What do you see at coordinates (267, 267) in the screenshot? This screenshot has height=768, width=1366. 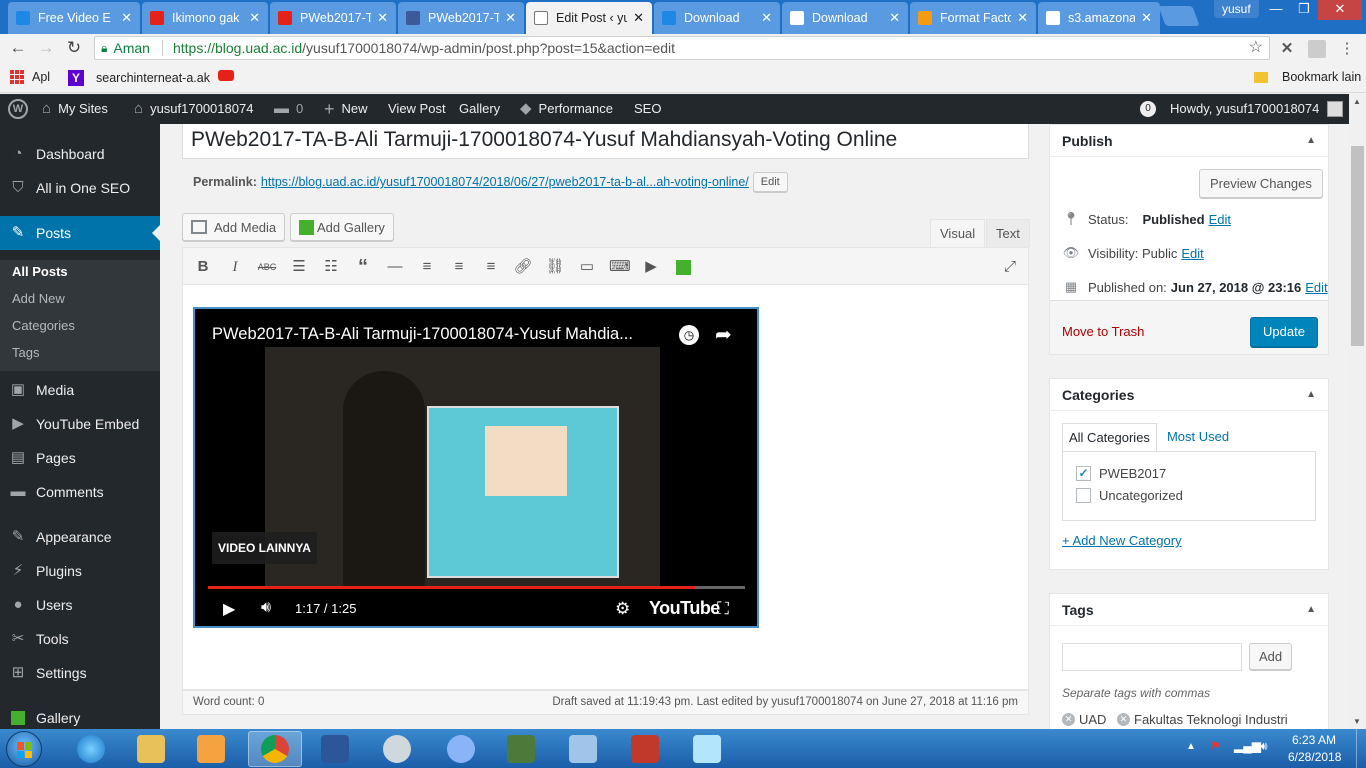 I see `strikethrough-icon: ABC` at bounding box center [267, 267].